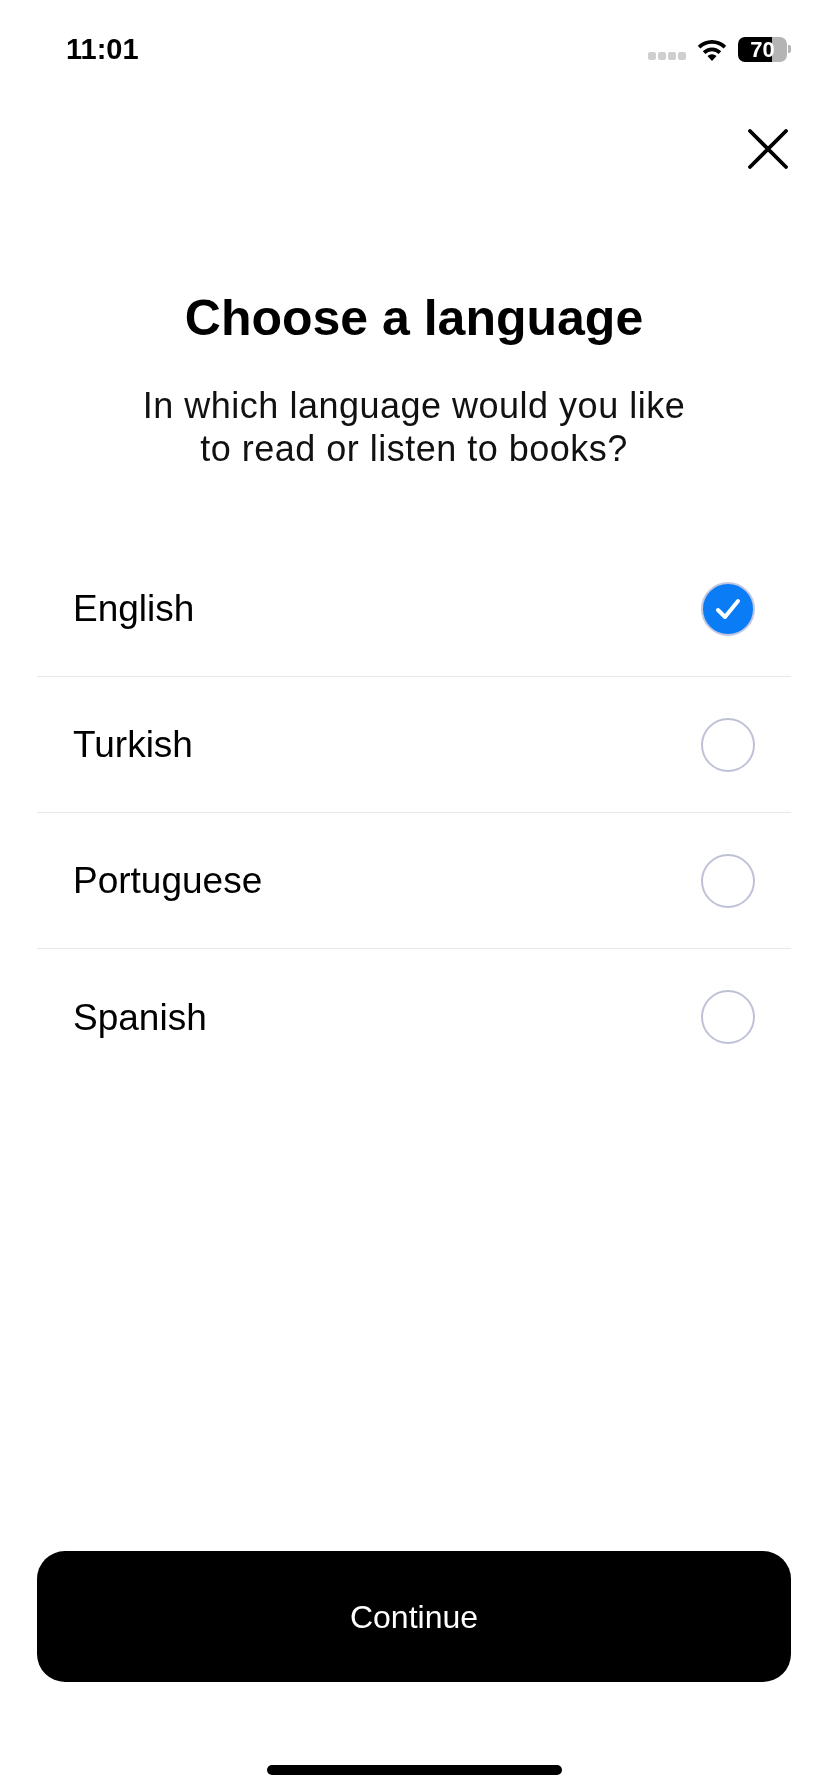  Describe the element at coordinates (414, 1616) in the screenshot. I see `continue-button: Continue` at that location.